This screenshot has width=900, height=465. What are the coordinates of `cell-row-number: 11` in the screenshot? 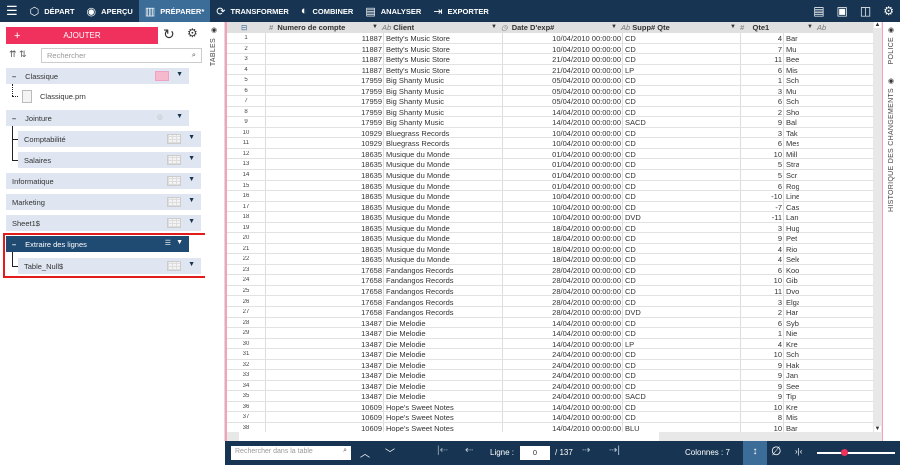 It's located at (246, 143).